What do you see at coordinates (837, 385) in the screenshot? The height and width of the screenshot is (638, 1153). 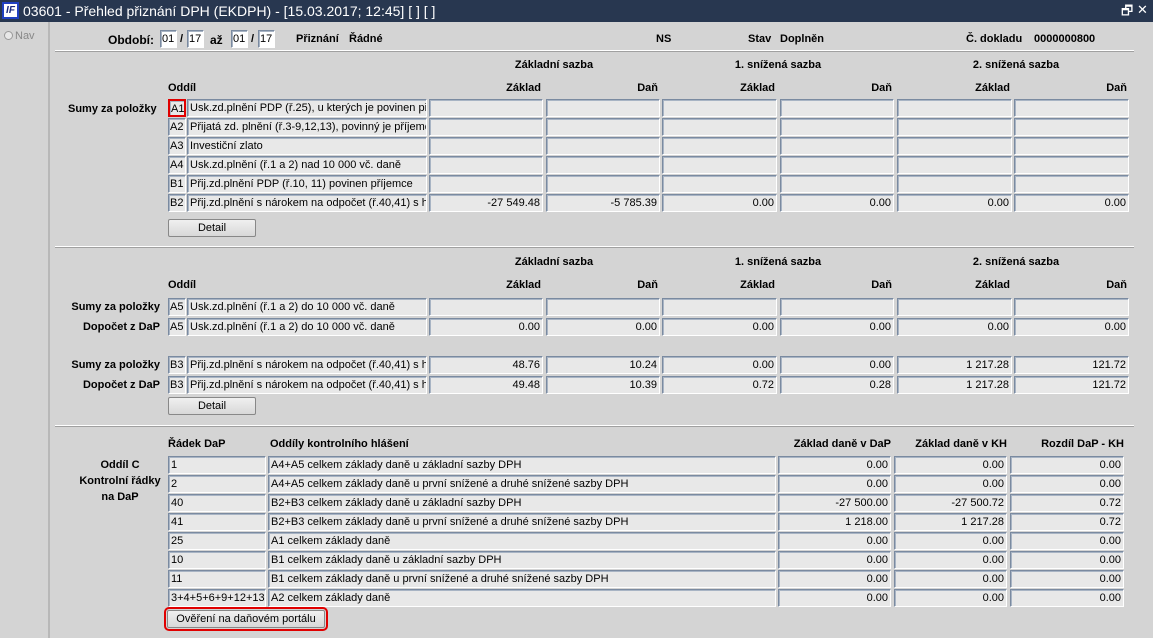 I see `amount-field: 0.28` at bounding box center [837, 385].